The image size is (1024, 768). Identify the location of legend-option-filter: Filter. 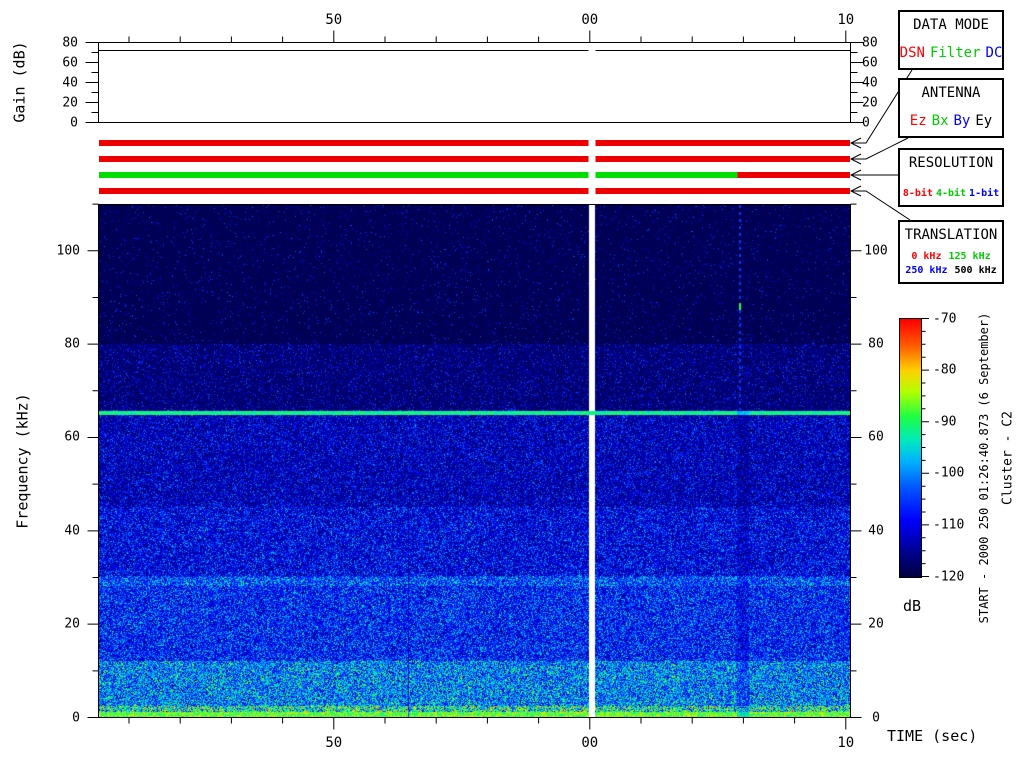
(955, 53).